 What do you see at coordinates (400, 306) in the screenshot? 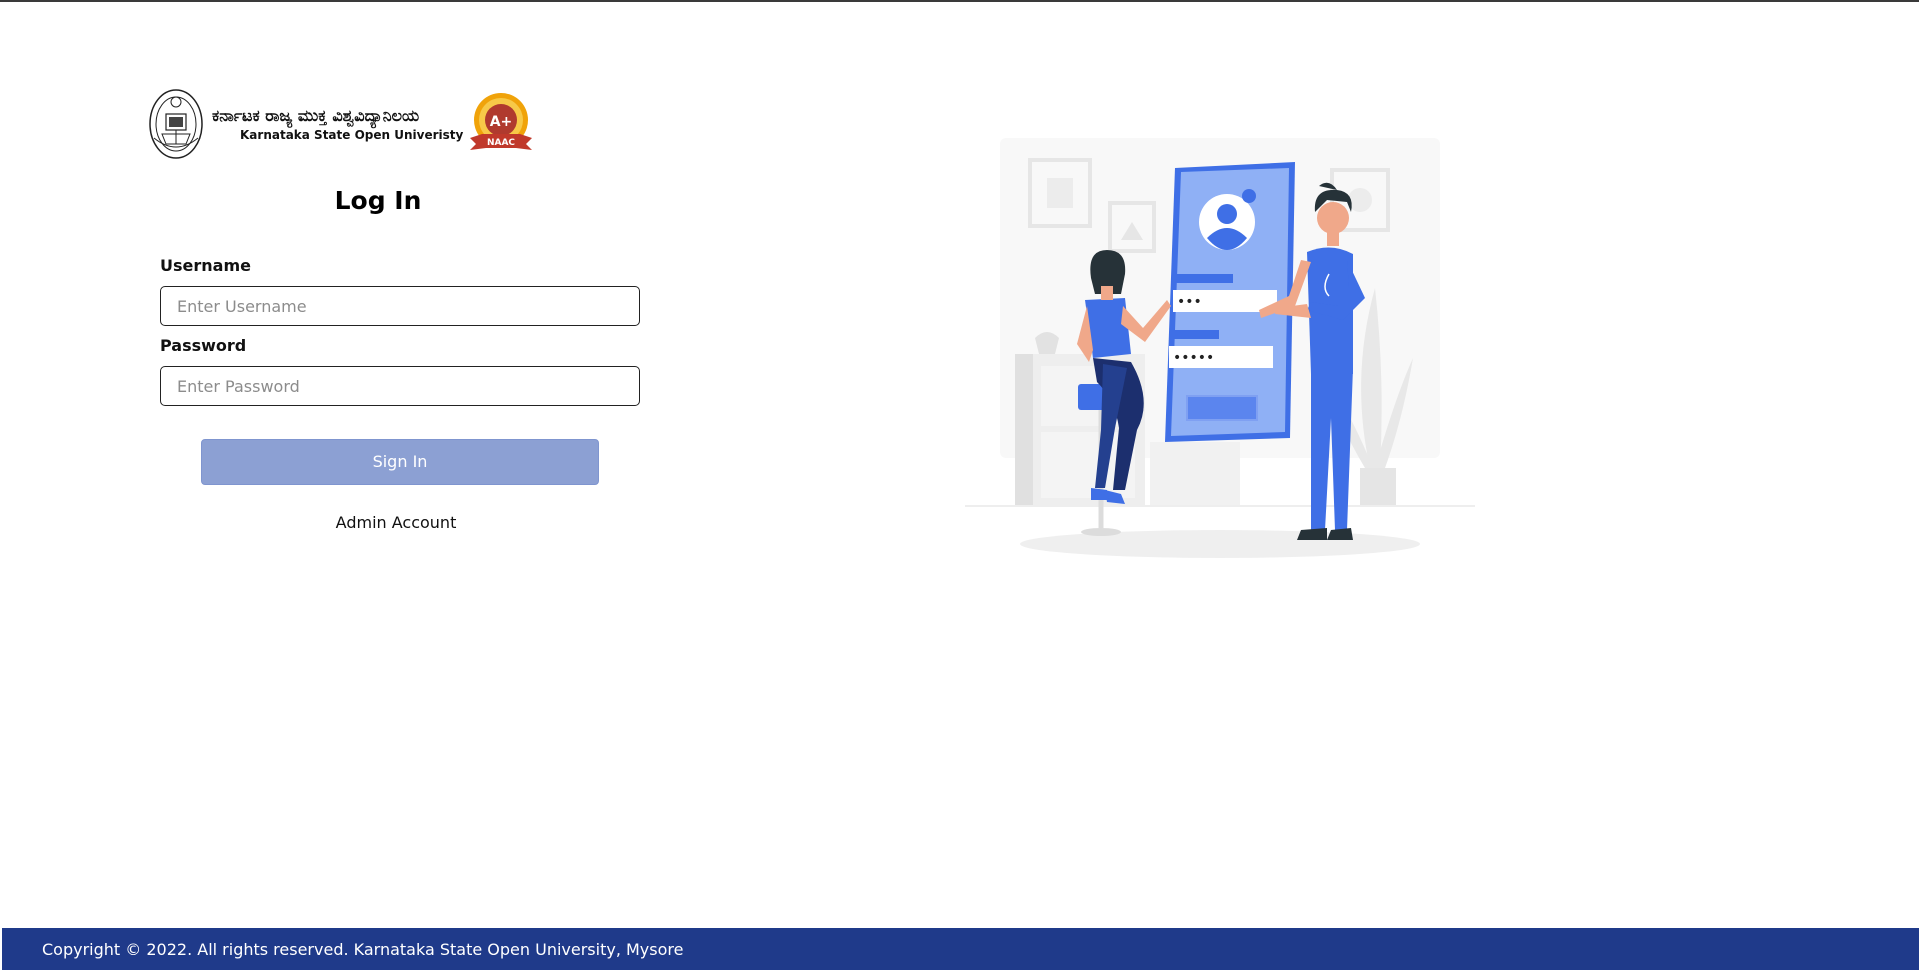
I see `username-input` at bounding box center [400, 306].